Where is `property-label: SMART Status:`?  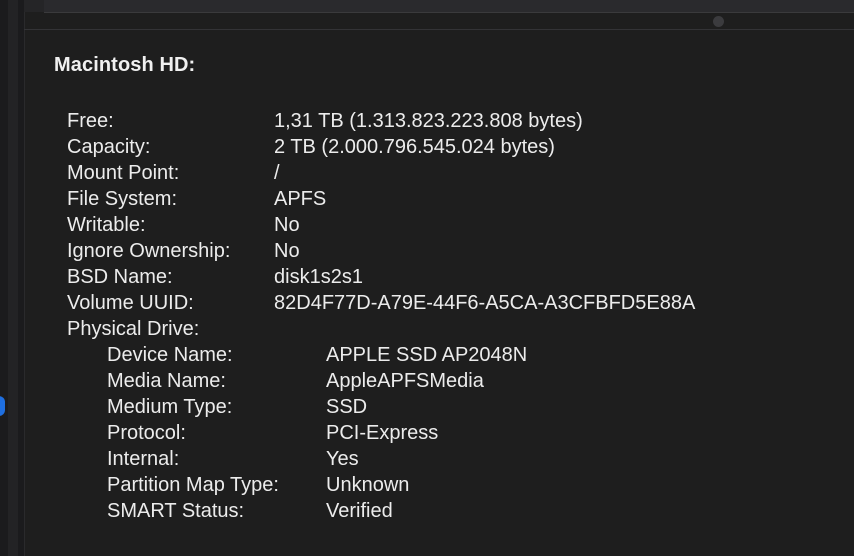 property-label: SMART Status: is located at coordinates (176, 511).